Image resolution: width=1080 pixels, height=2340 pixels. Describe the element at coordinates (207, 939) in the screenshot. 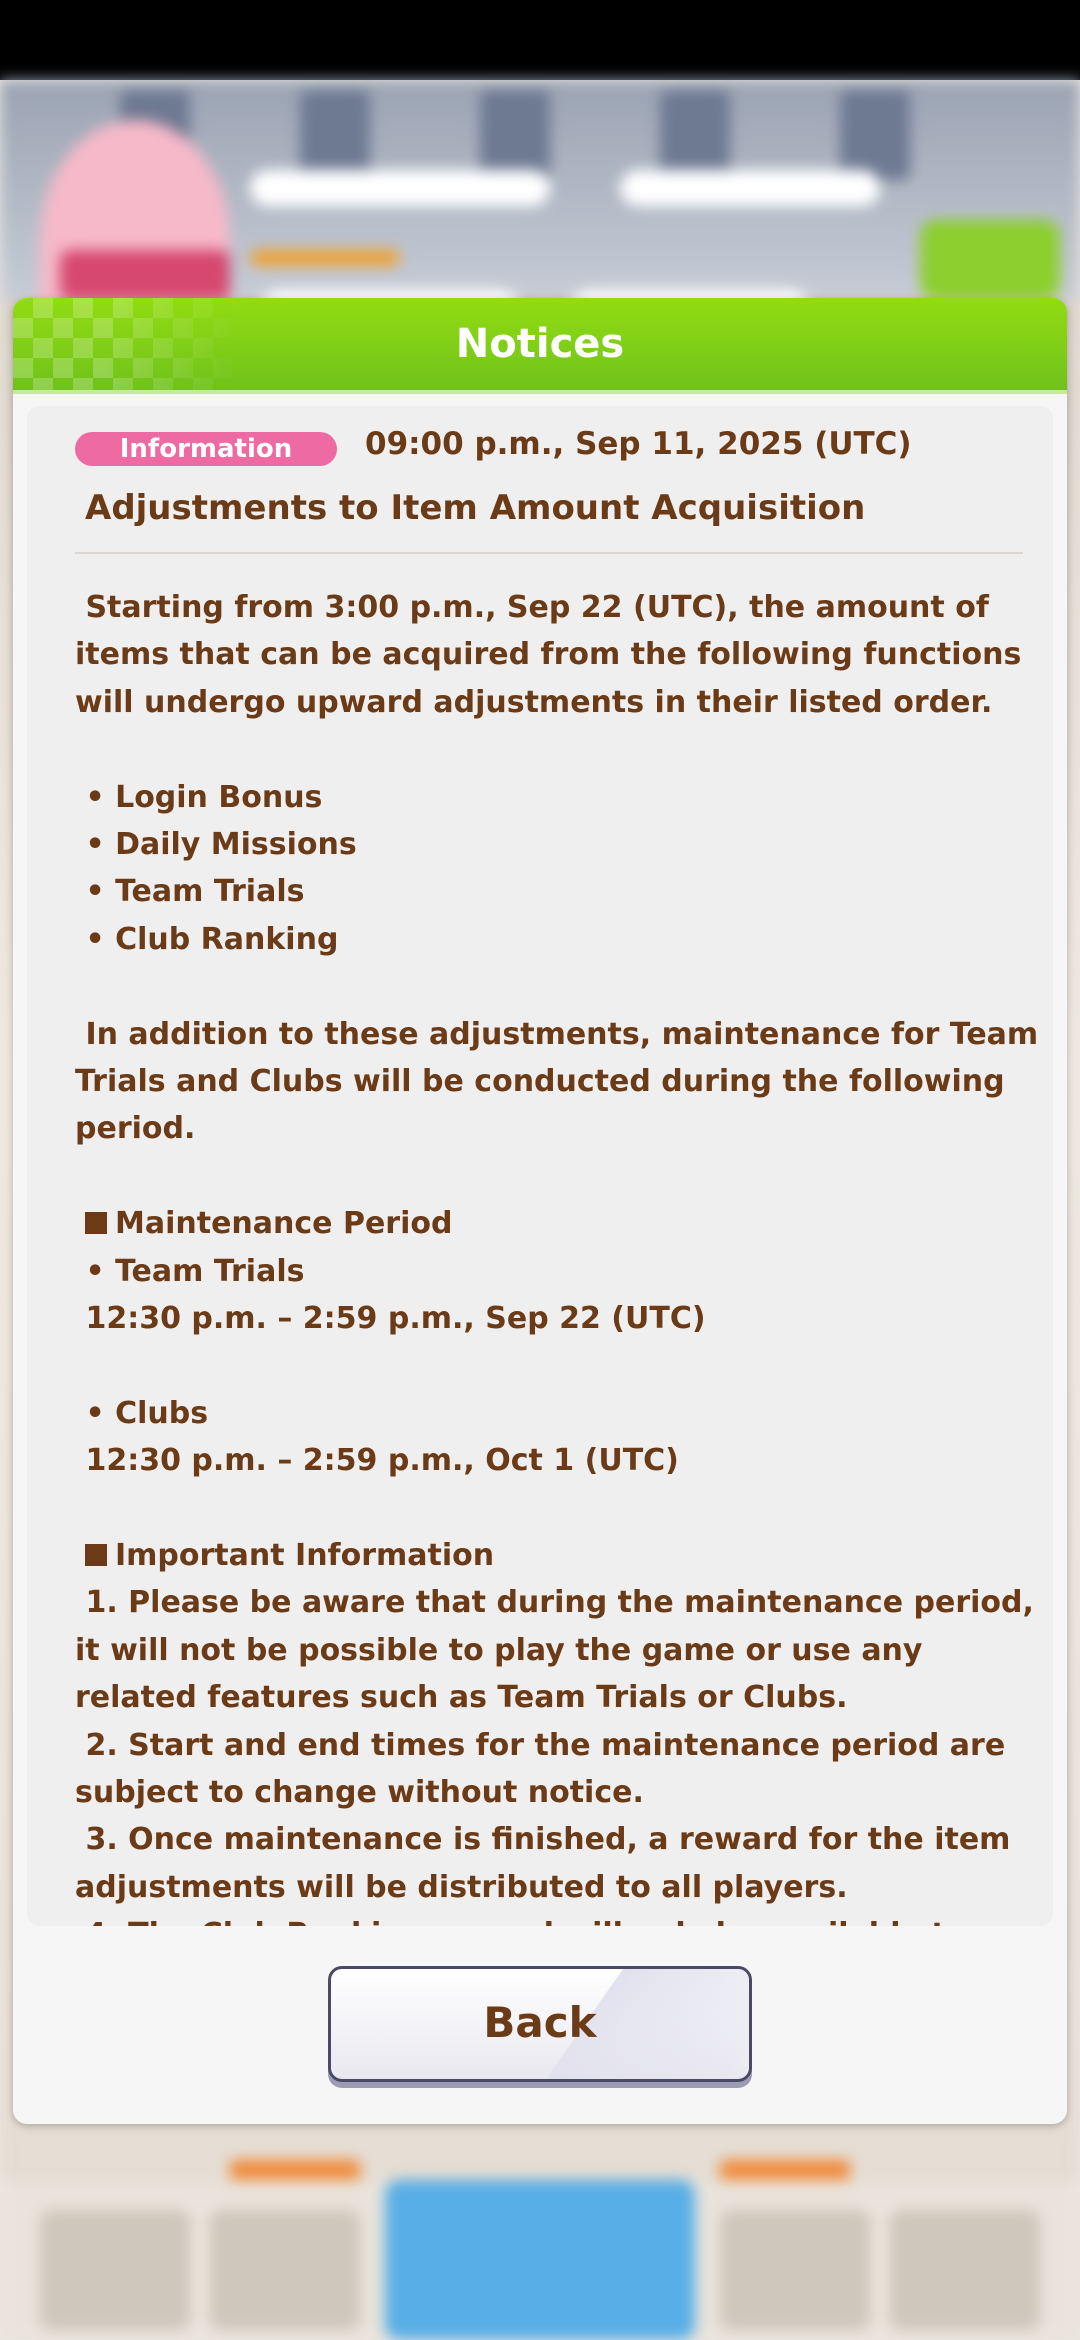

I see `list-item: • Club Ranking` at that location.